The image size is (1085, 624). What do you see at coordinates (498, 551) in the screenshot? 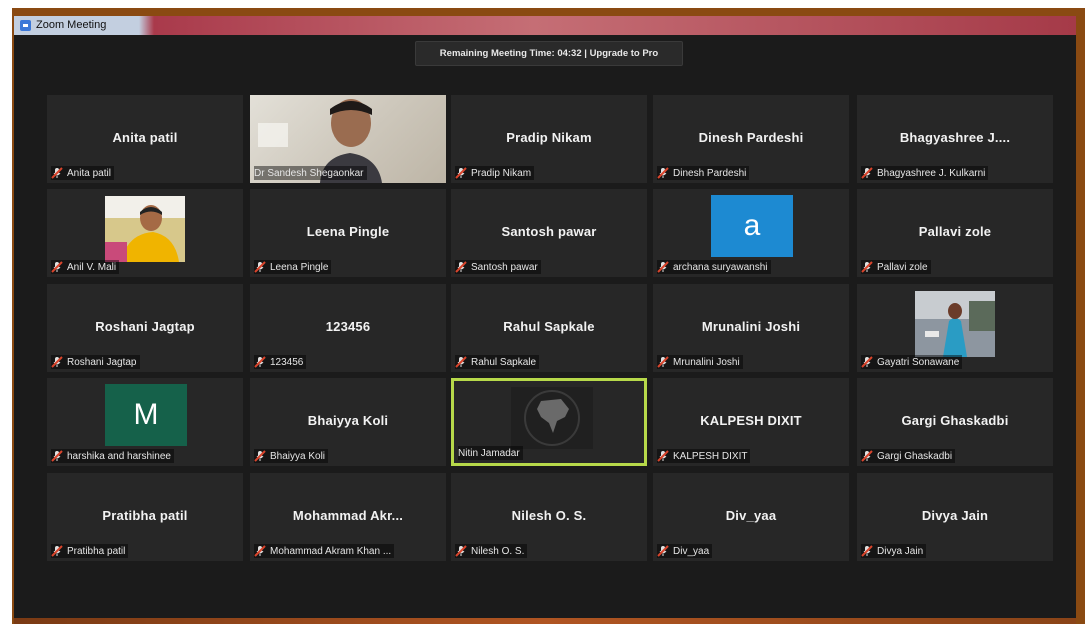
I see `participant-label-text: Nilesh O. S.` at bounding box center [498, 551].